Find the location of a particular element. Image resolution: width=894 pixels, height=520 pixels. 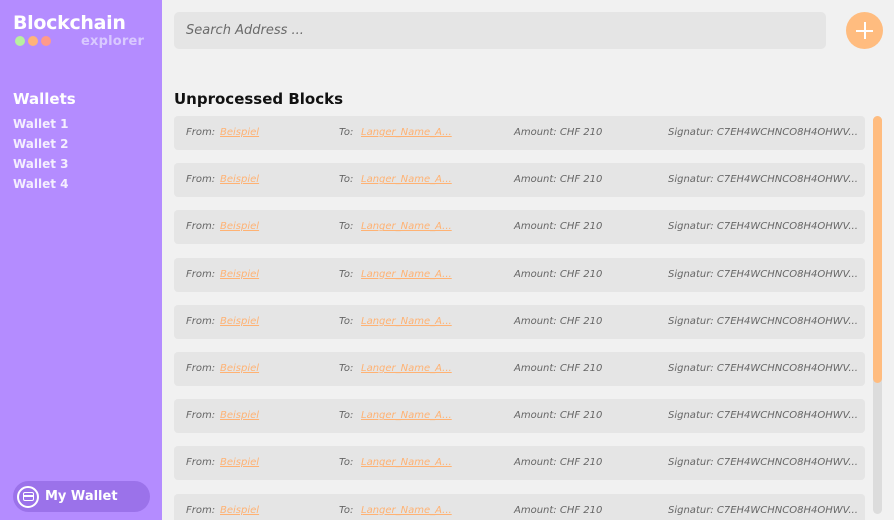

logo-dot-red is located at coordinates (46, 41).